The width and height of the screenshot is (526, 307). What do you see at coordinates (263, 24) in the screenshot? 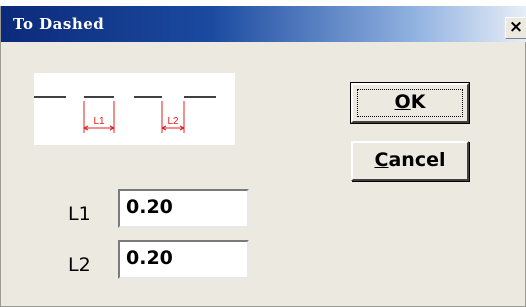
I see `title-bar: To Dashed ×` at bounding box center [263, 24].